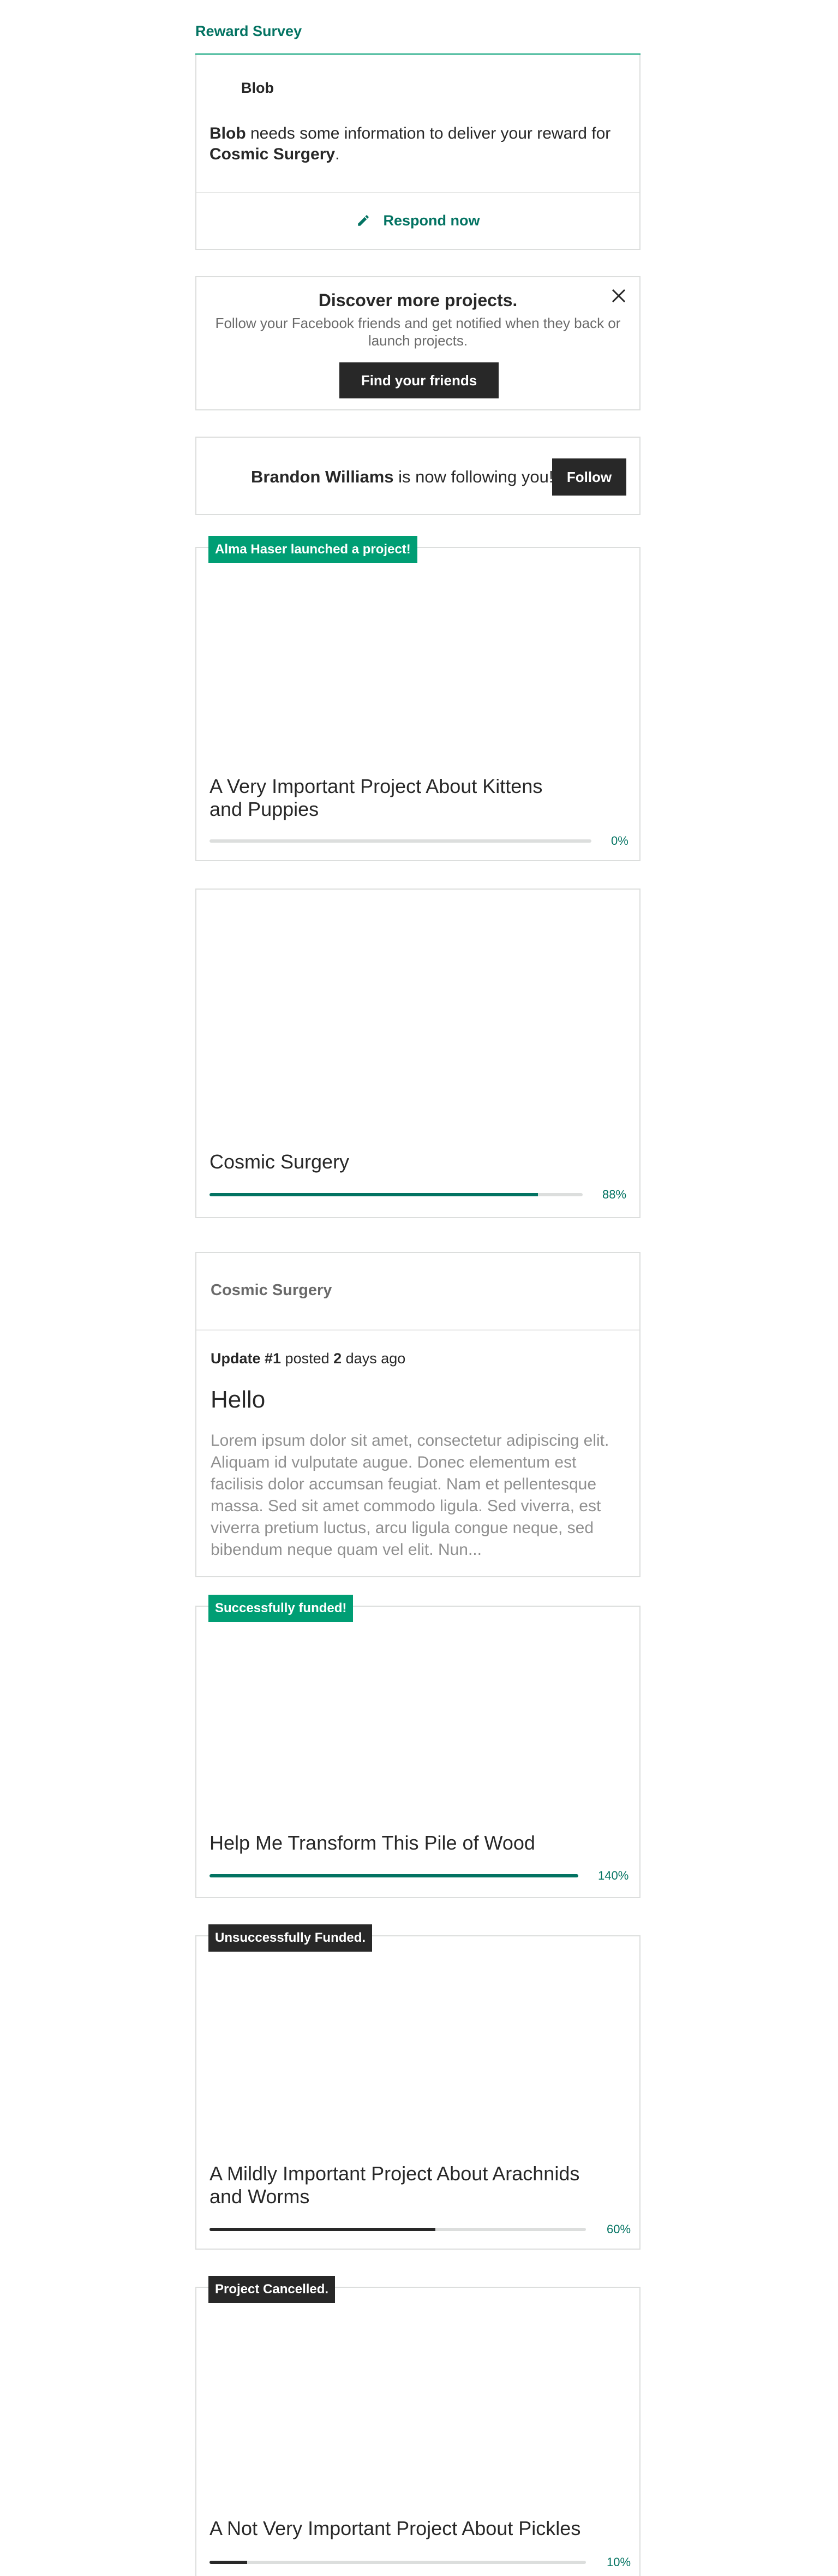 This screenshot has width=838, height=2576. What do you see at coordinates (384, 1161) in the screenshot?
I see `project-title: Cosmic Surgery` at bounding box center [384, 1161].